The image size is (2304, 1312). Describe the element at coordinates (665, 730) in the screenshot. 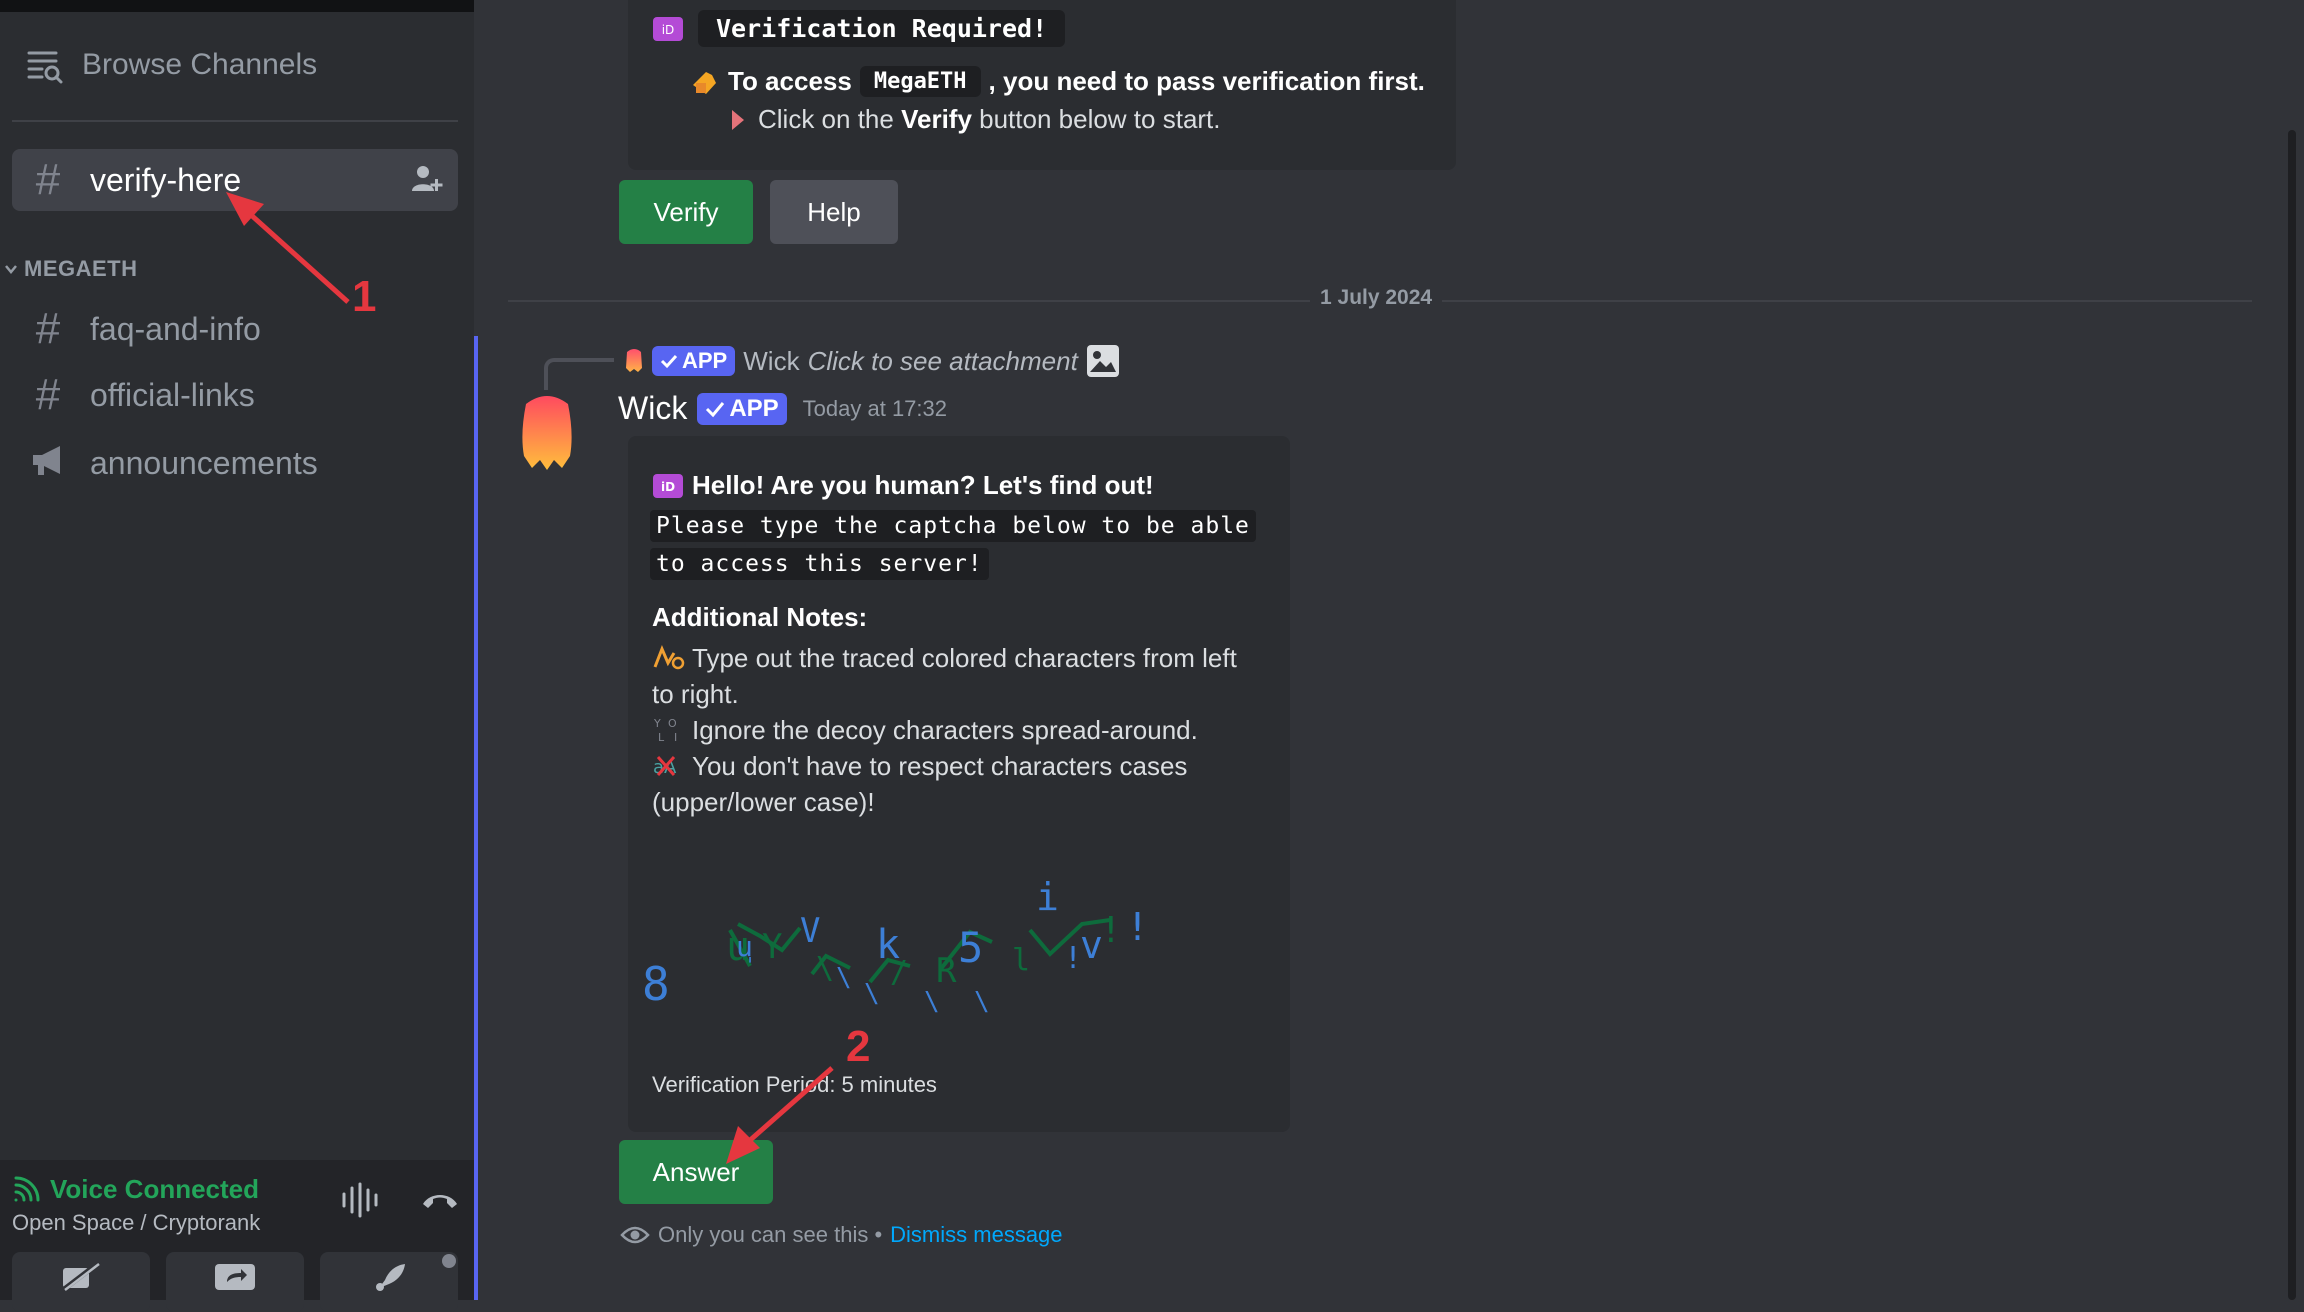

I see `decoy-letters-icon: Y O L I` at that location.